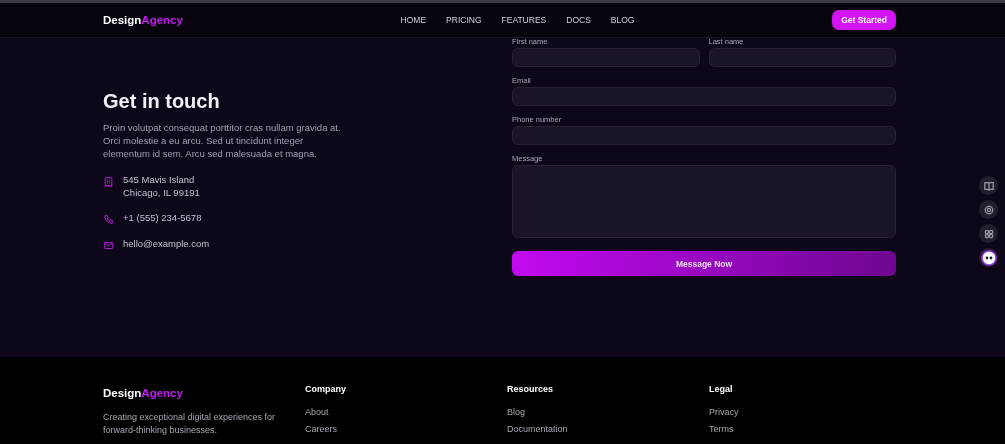  I want to click on intro-text: Proin volutpat consequat porttitor cras nullam gravida at. Orci molestie a eu arcu. Sed ut tincidunt integer elementum id sem. Arcu sed malesuada et magna., so click(222, 140).